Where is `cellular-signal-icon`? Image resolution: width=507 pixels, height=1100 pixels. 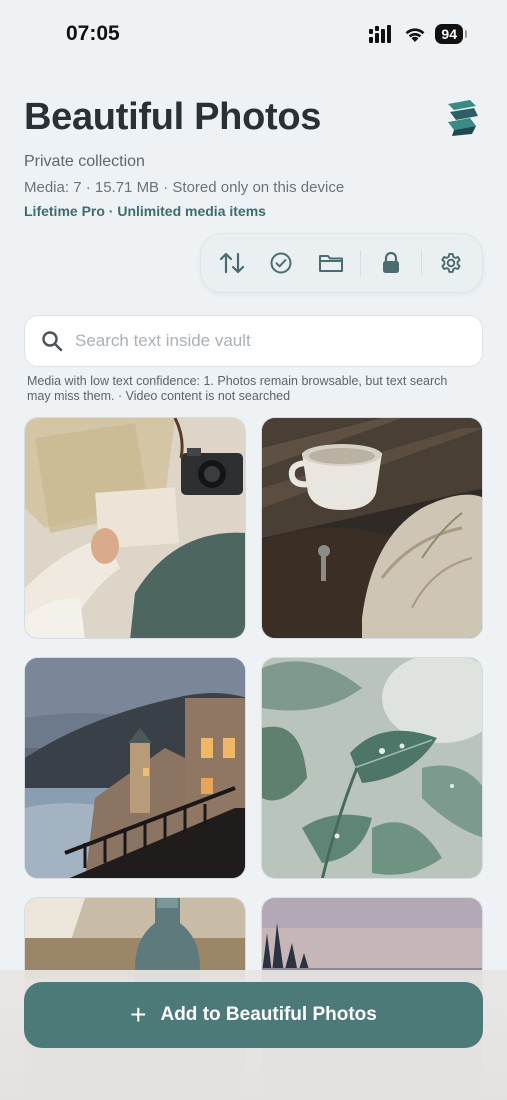
cellular-signal-icon is located at coordinates (380, 34).